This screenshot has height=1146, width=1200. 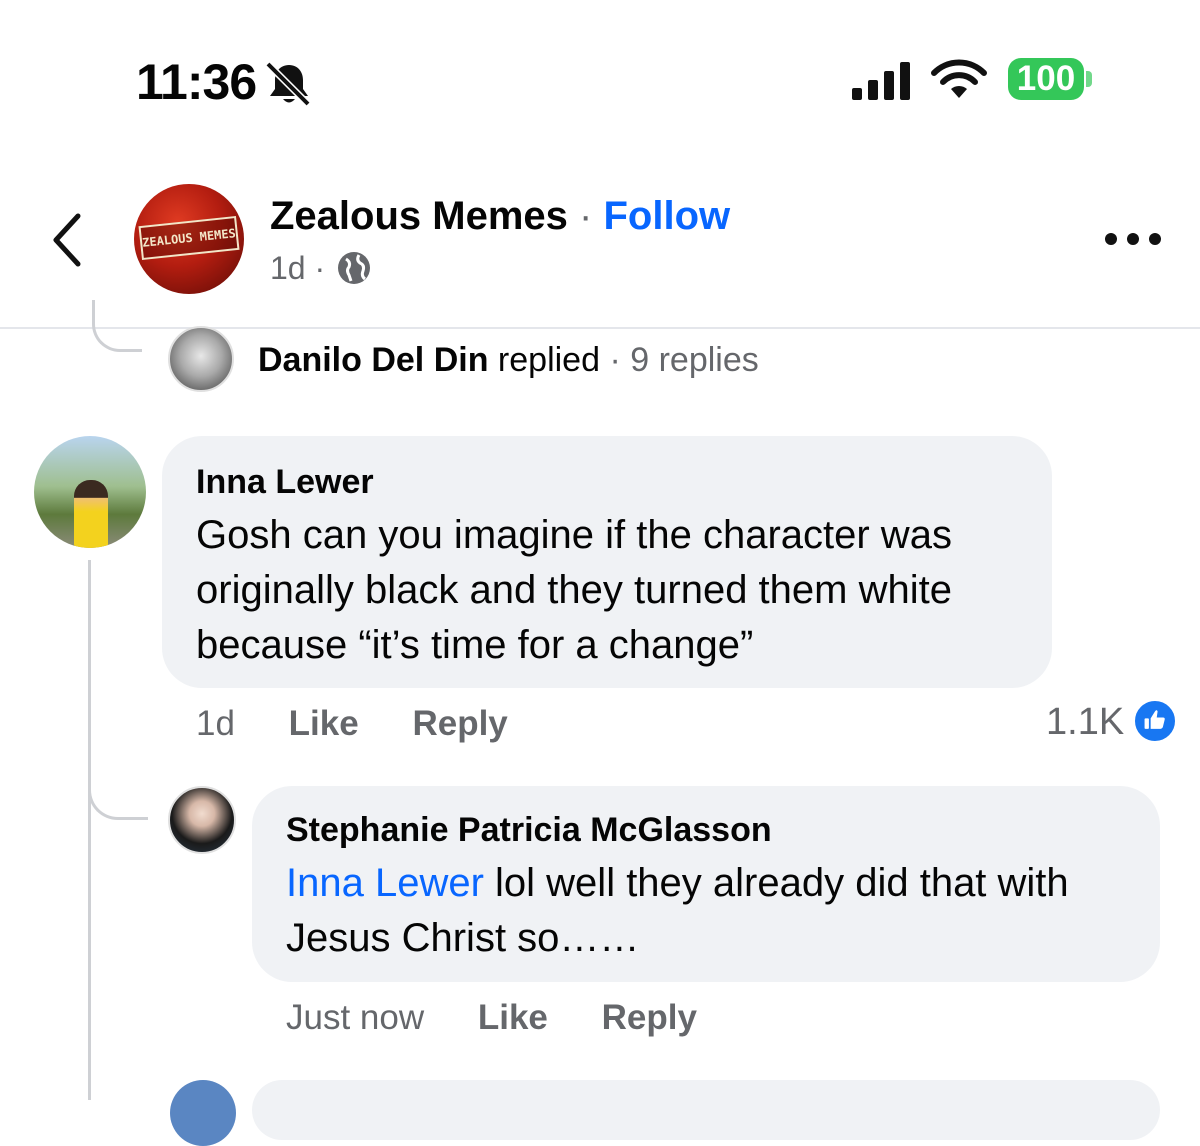 What do you see at coordinates (1089, 79) in the screenshot?
I see `battery-icon` at bounding box center [1089, 79].